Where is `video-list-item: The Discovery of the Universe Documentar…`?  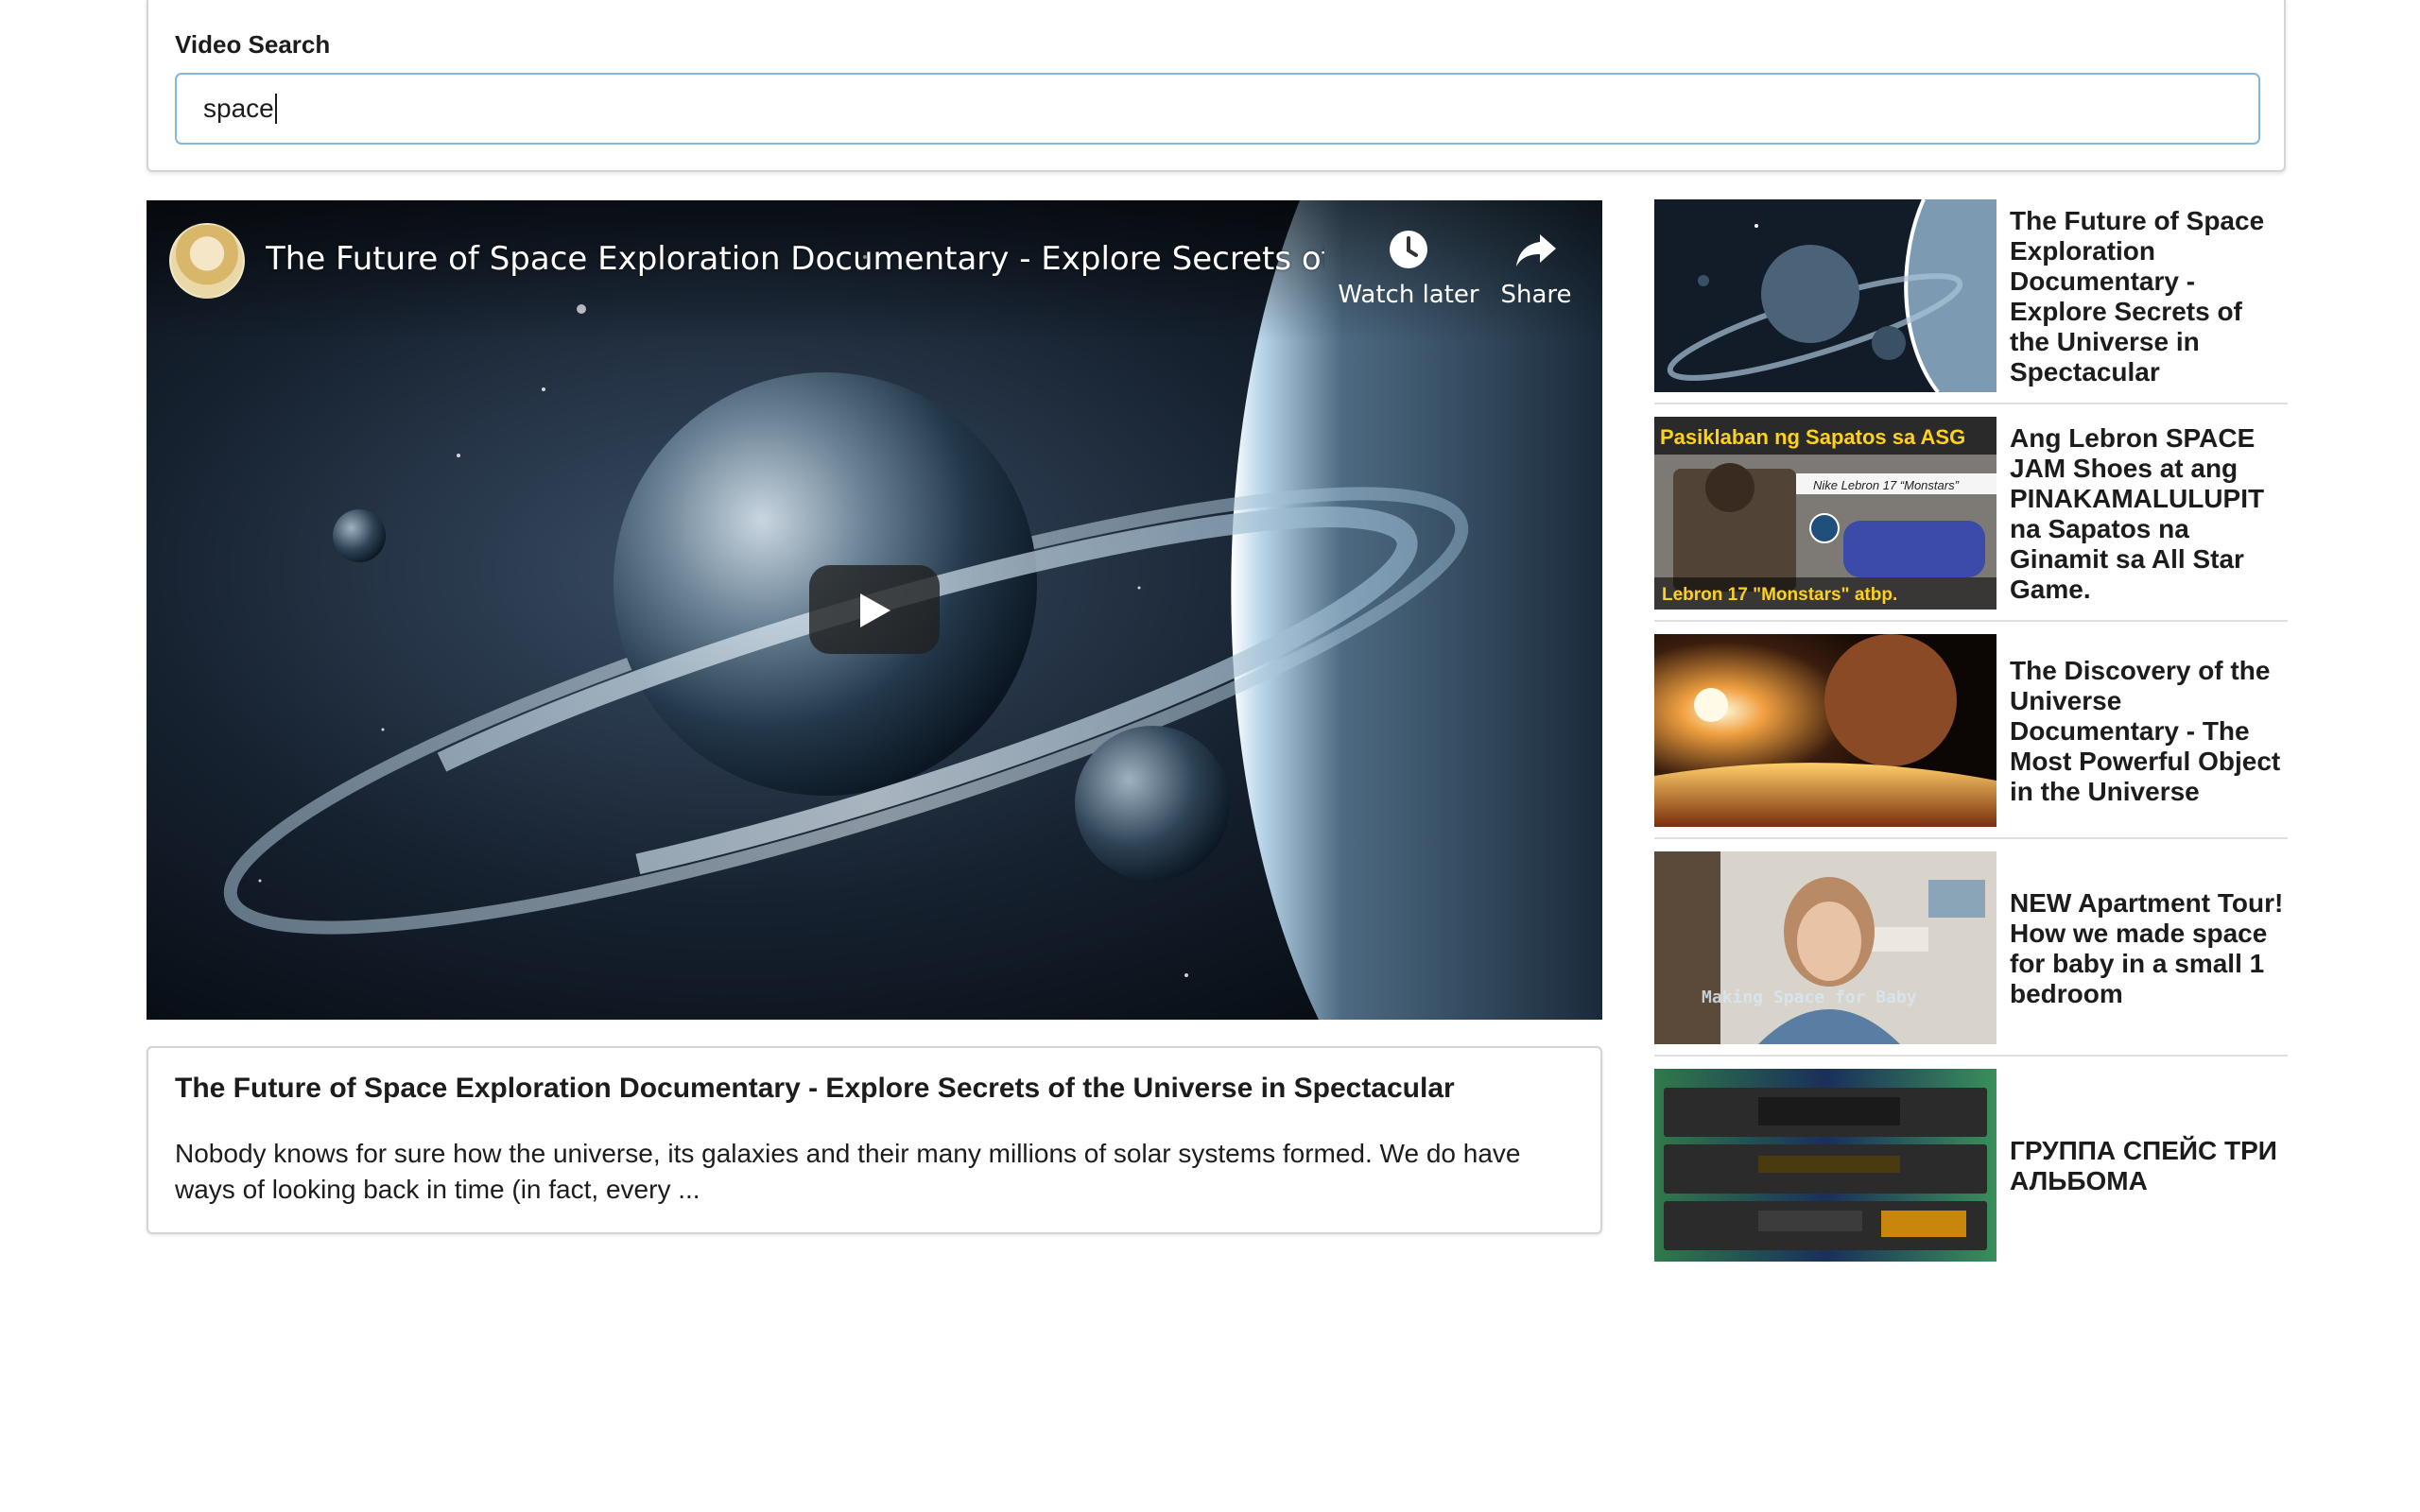 video-list-item: The Discovery of the Universe Documentar… is located at coordinates (1971, 731).